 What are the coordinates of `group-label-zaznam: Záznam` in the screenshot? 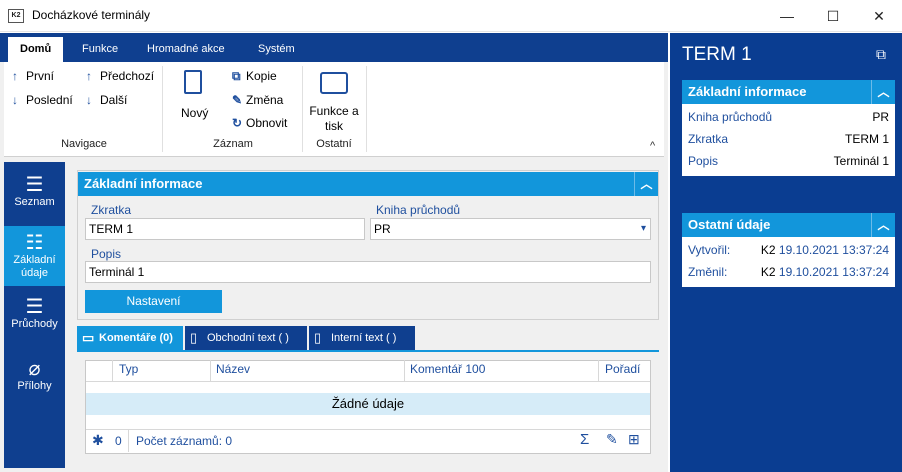 It's located at (233, 144).